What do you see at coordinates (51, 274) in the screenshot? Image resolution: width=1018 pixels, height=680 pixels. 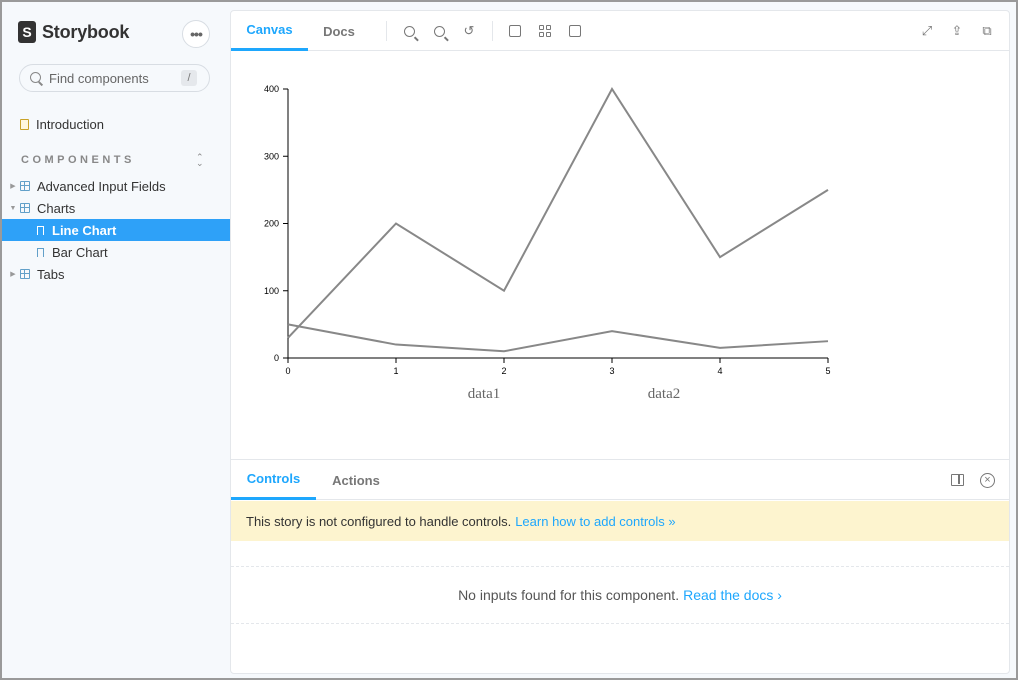 I see `sidebar-item-label: Tabs` at bounding box center [51, 274].